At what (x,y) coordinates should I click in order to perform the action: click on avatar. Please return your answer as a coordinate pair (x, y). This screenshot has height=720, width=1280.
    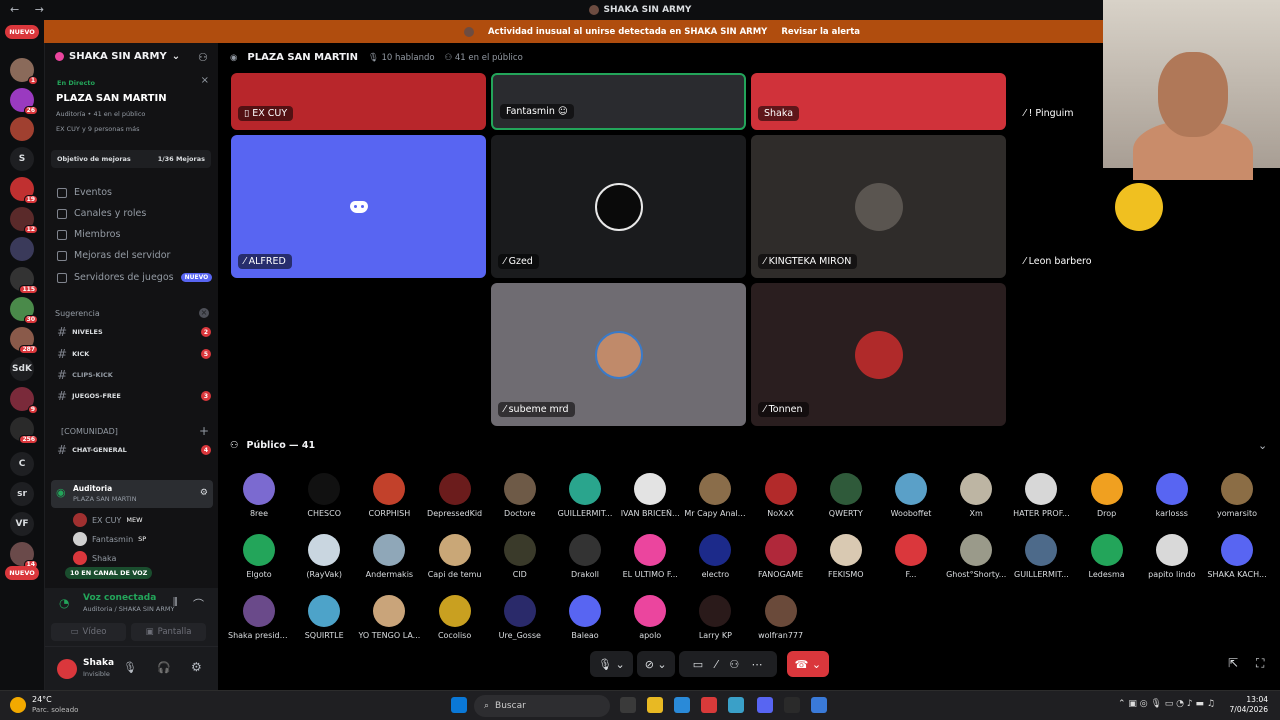
    Looking at the image, I should click on (67, 669).